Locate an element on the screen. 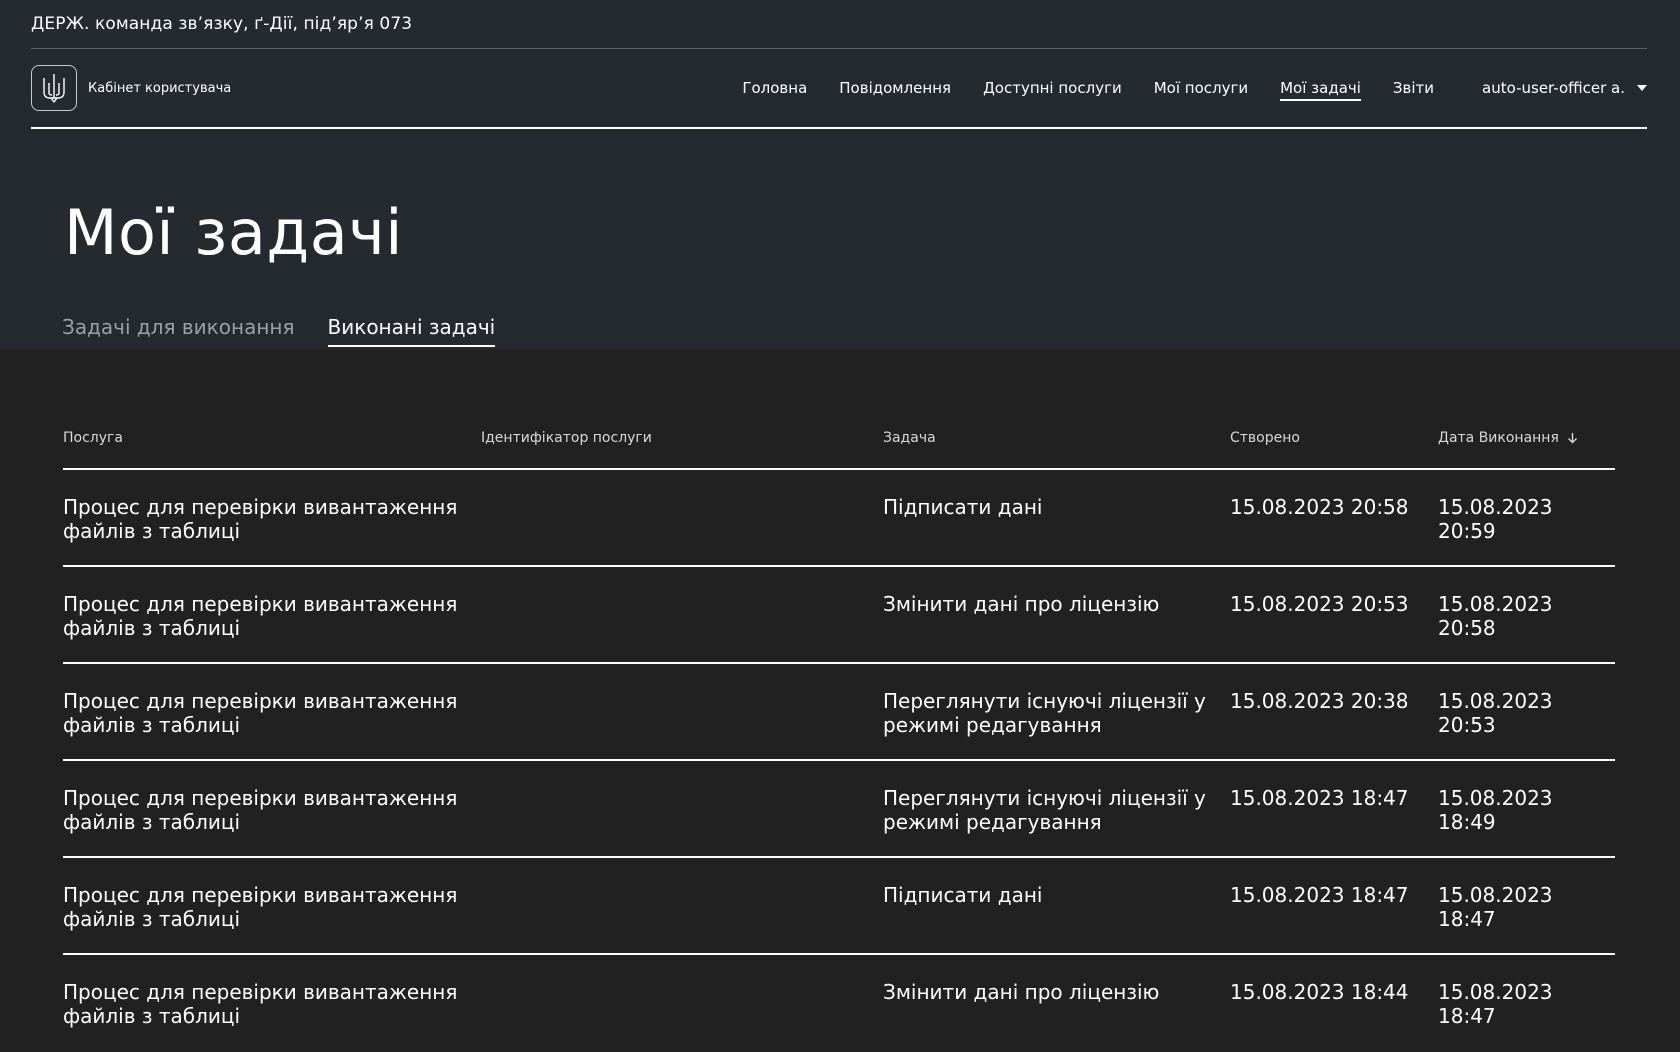 This screenshot has width=1680, height=1052. chevron-down-icon is located at coordinates (1642, 88).